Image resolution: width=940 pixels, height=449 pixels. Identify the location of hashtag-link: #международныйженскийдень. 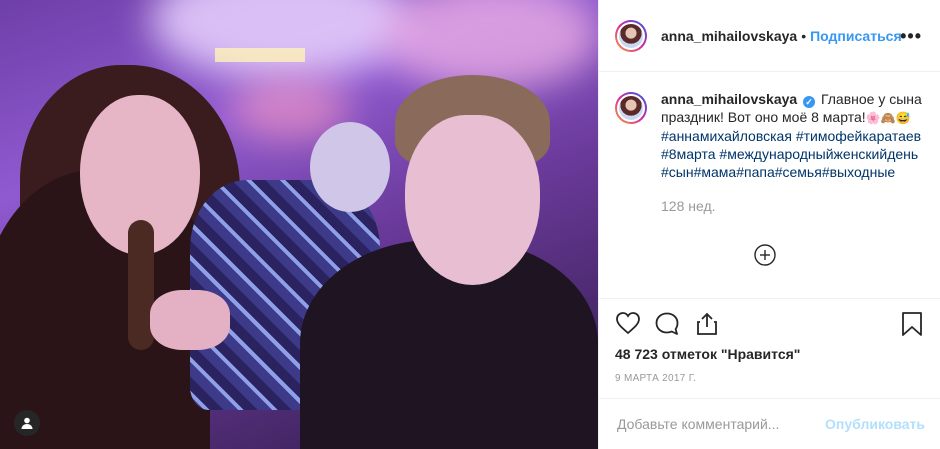
(818, 154).